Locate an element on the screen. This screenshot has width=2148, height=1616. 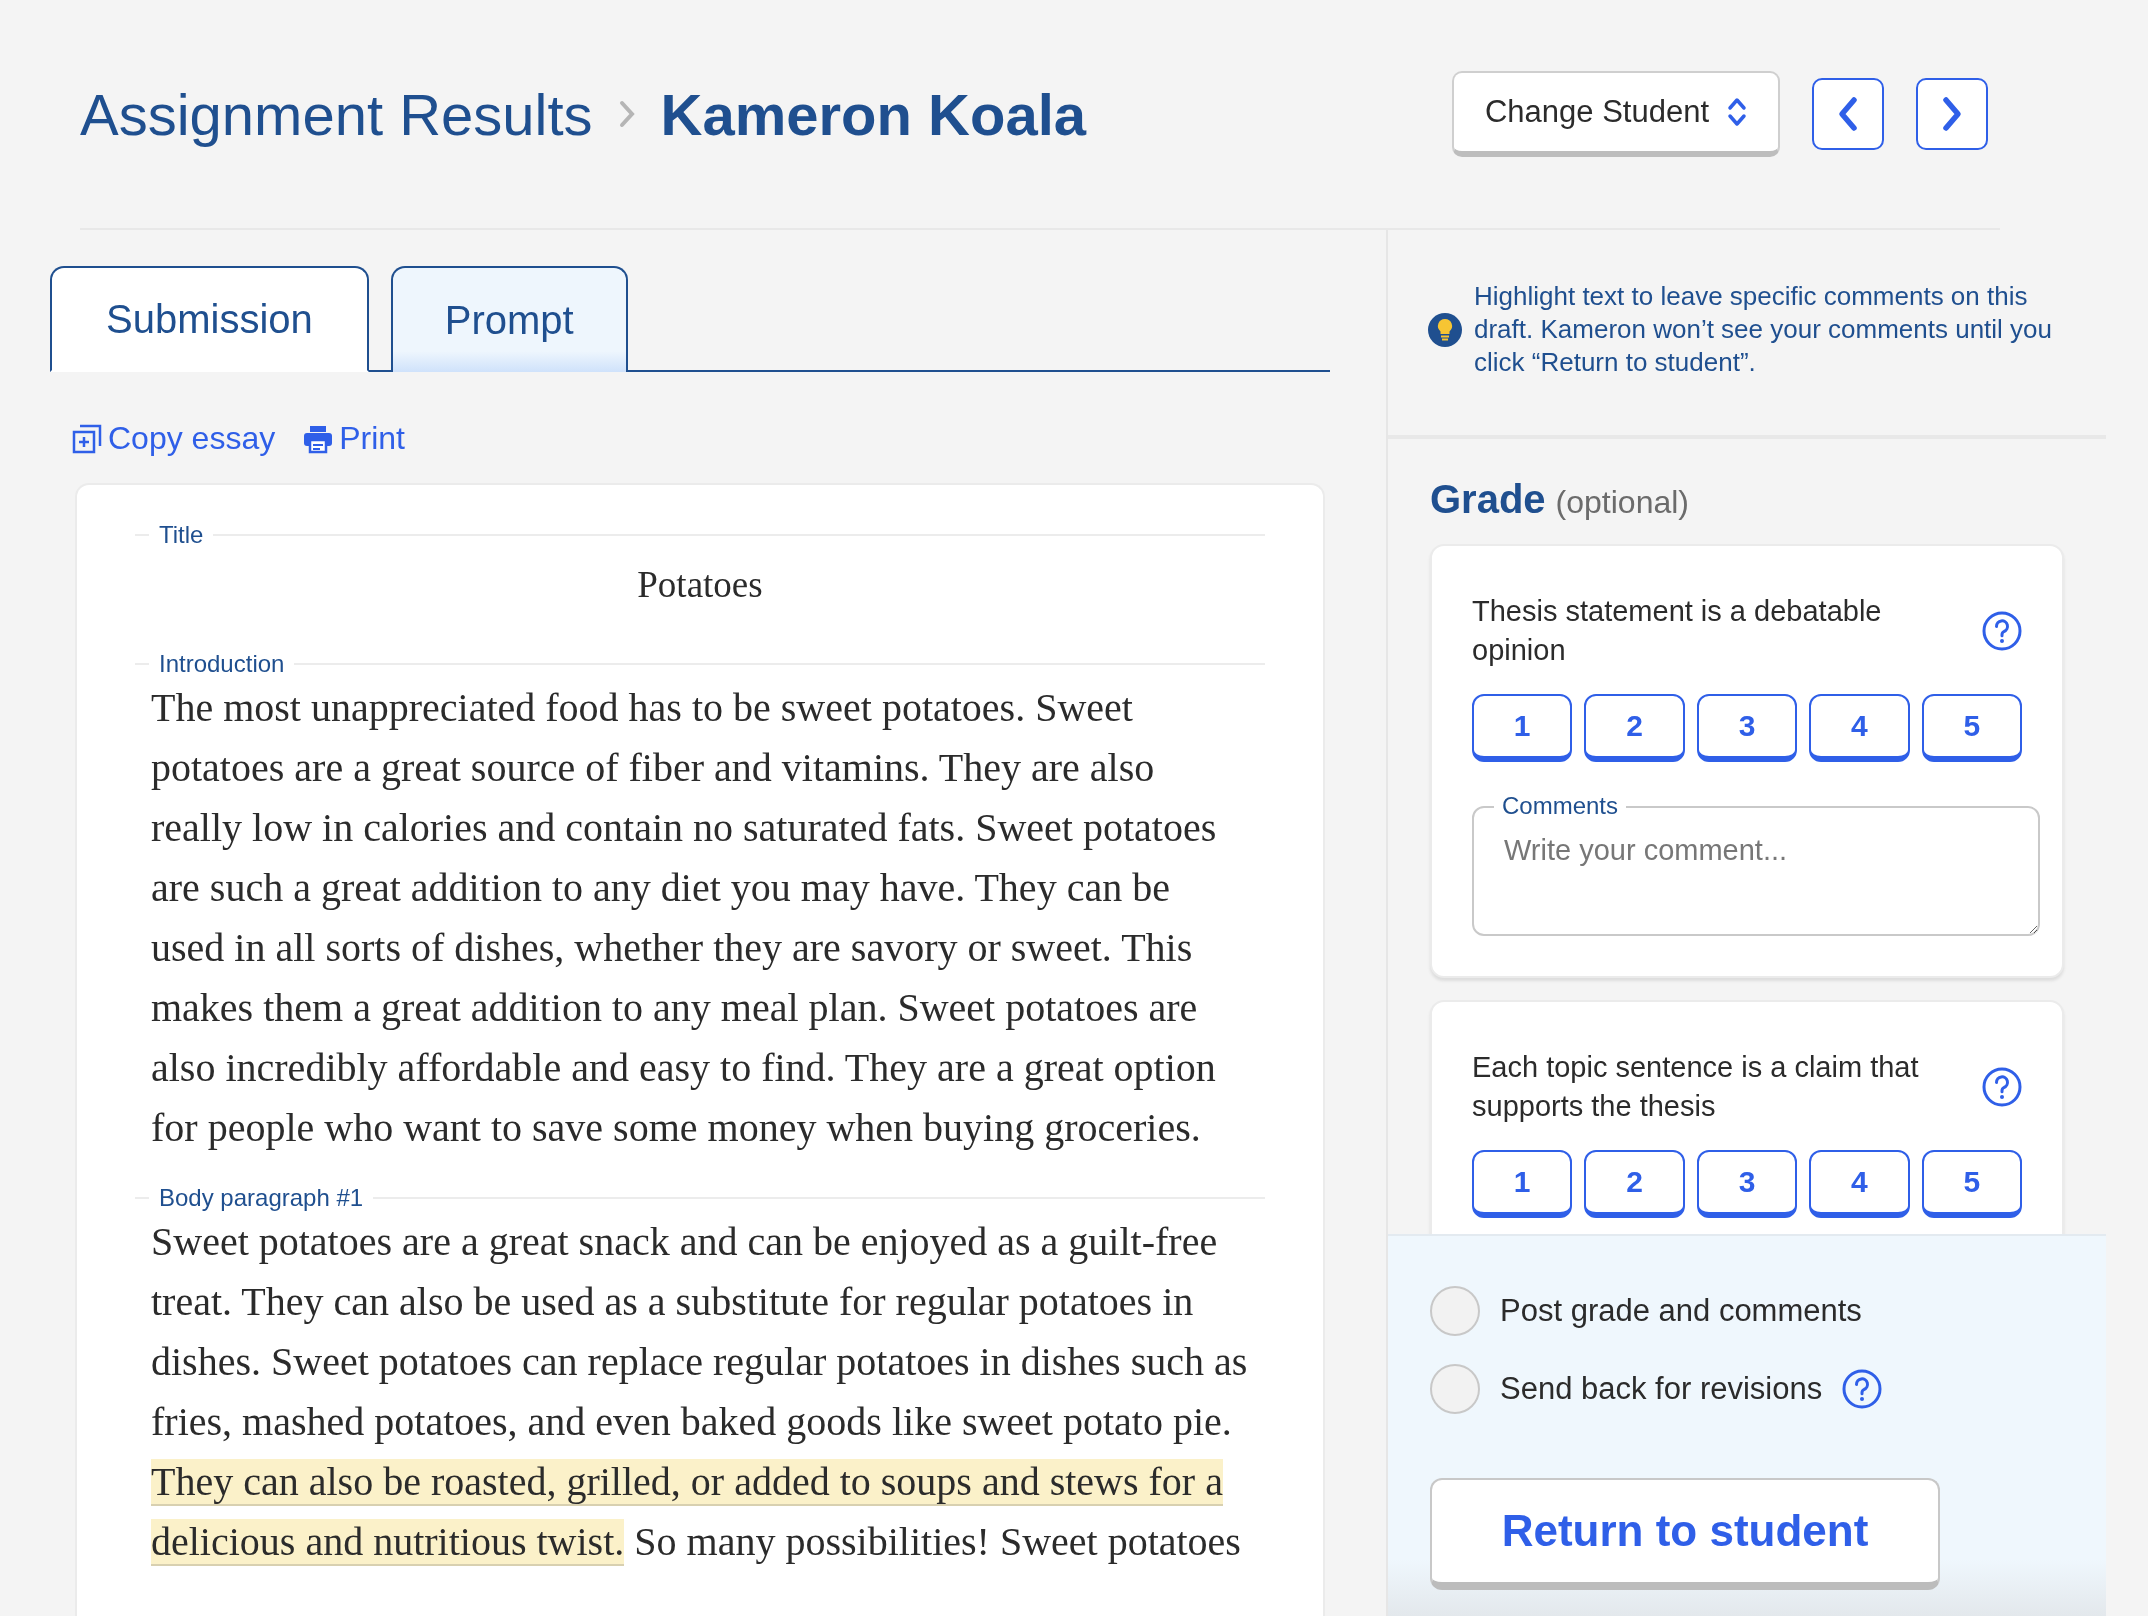
essay-paragraph: Sweet potatoes are a great snack and can be enjoyed as a guilt-free treat. They can also be used as a substitute for regular potatoes in dishes. Sweet potatoes can replace regular potatoes in dishes such as fries, mashed potatoes, and even baked goods like sweet potato pie. They can also be roasted, grilled, or added to soups and stews for a delicious and nutritious twist. So many possibilities! Sweet potatoes is located at coordinates (700, 1393).